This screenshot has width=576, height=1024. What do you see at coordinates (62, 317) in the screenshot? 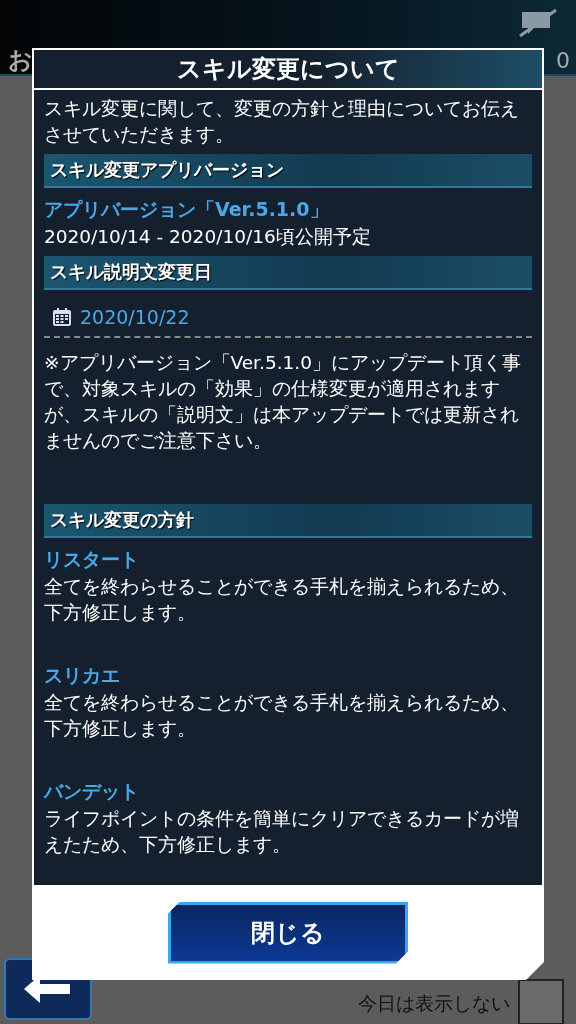
I see `calendar-icon` at bounding box center [62, 317].